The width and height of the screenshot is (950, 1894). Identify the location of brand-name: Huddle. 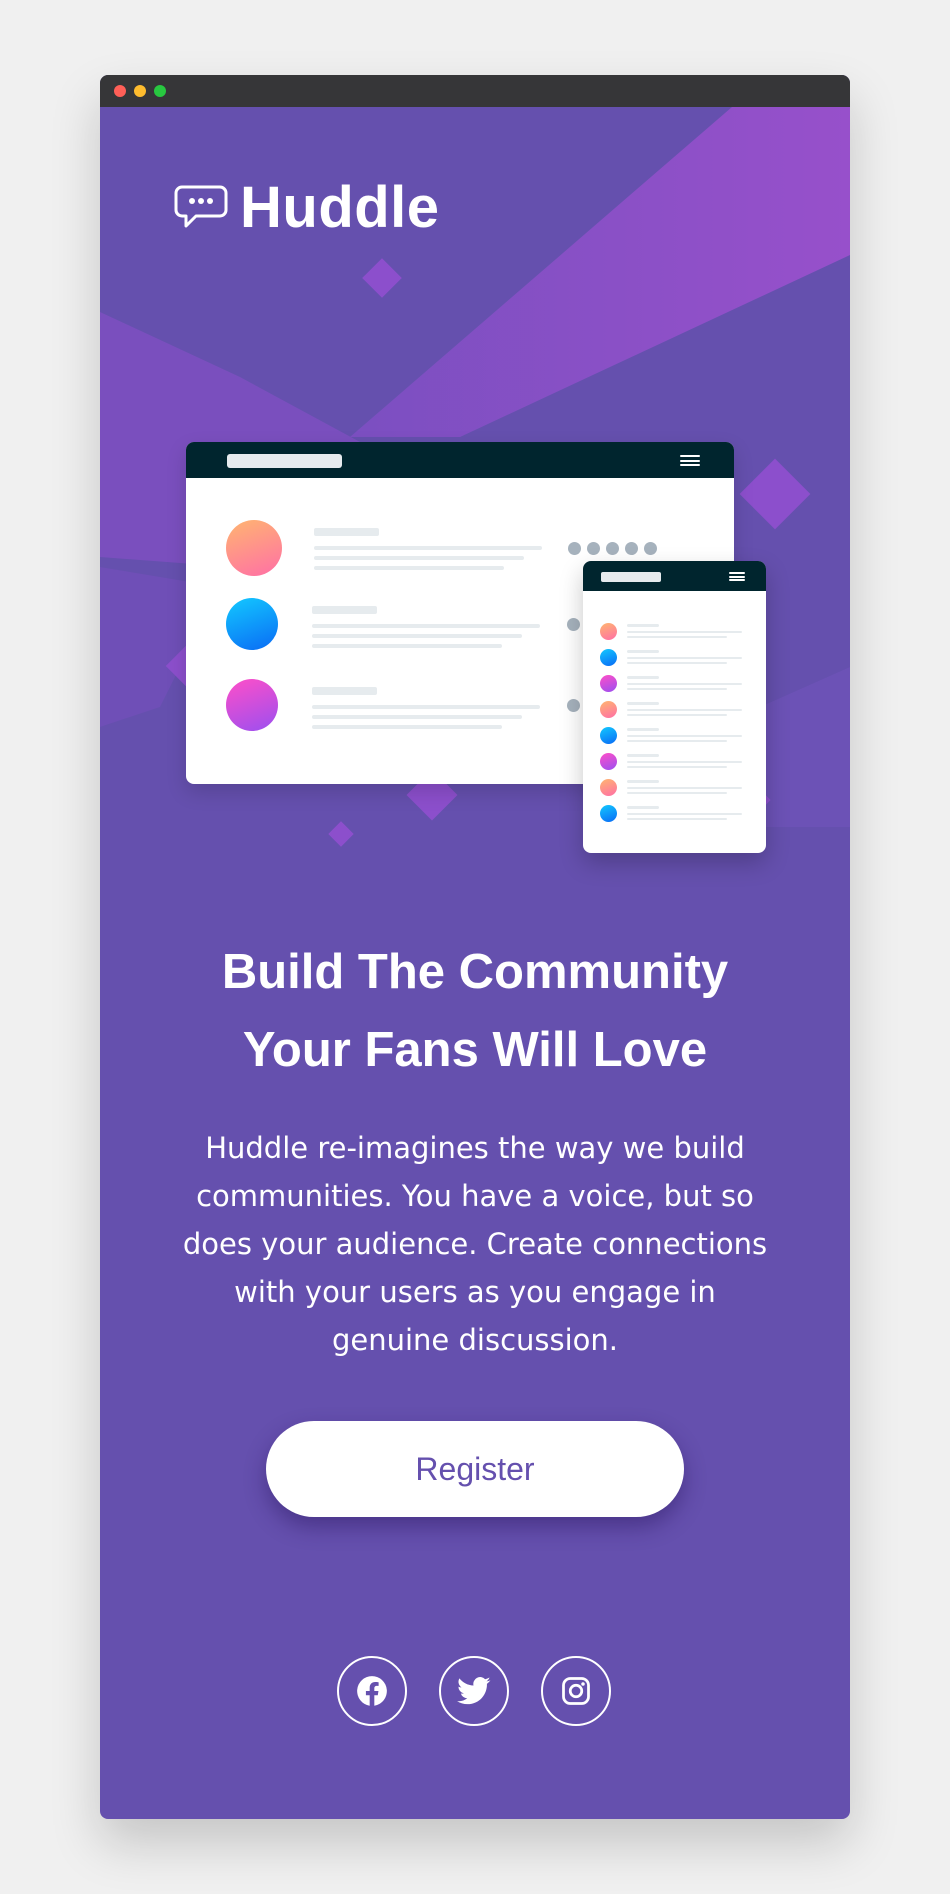
(340, 207).